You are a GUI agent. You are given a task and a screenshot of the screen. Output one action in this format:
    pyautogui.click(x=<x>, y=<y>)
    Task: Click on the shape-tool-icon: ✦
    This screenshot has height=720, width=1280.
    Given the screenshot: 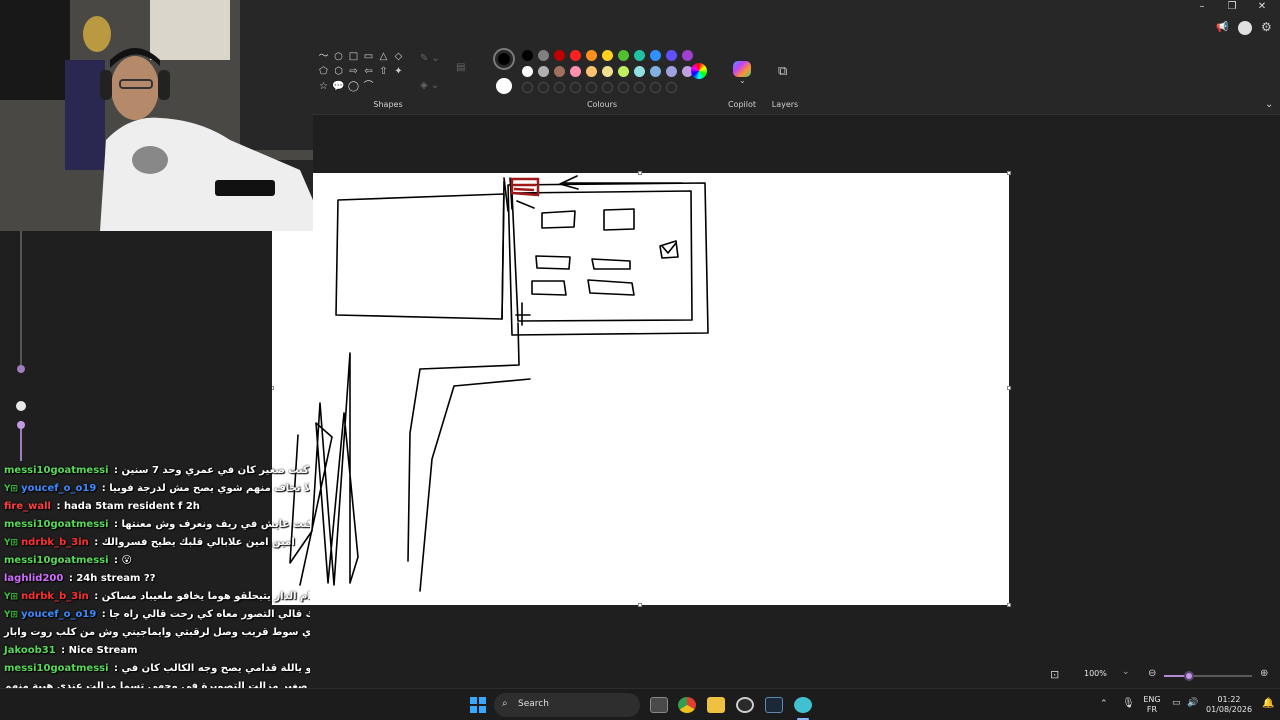 What is the action you would take?
    pyautogui.click(x=398, y=71)
    